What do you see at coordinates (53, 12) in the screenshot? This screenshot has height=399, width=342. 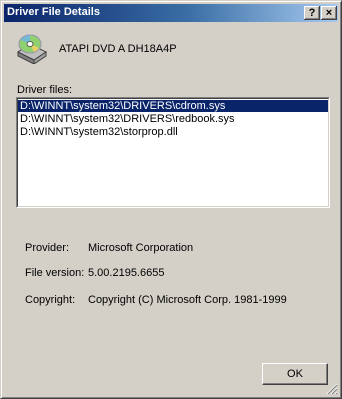 I see `window-title: Driver File Details` at bounding box center [53, 12].